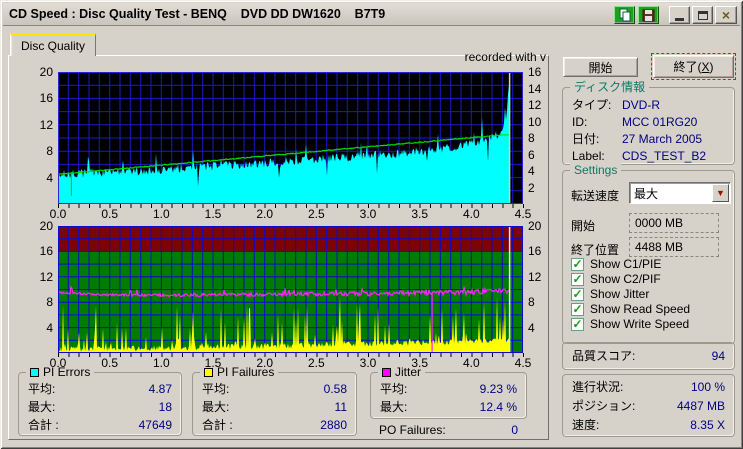 The image size is (743, 449). Describe the element at coordinates (523, 363) in the screenshot. I see `axis-tick-label: 4.5` at that location.